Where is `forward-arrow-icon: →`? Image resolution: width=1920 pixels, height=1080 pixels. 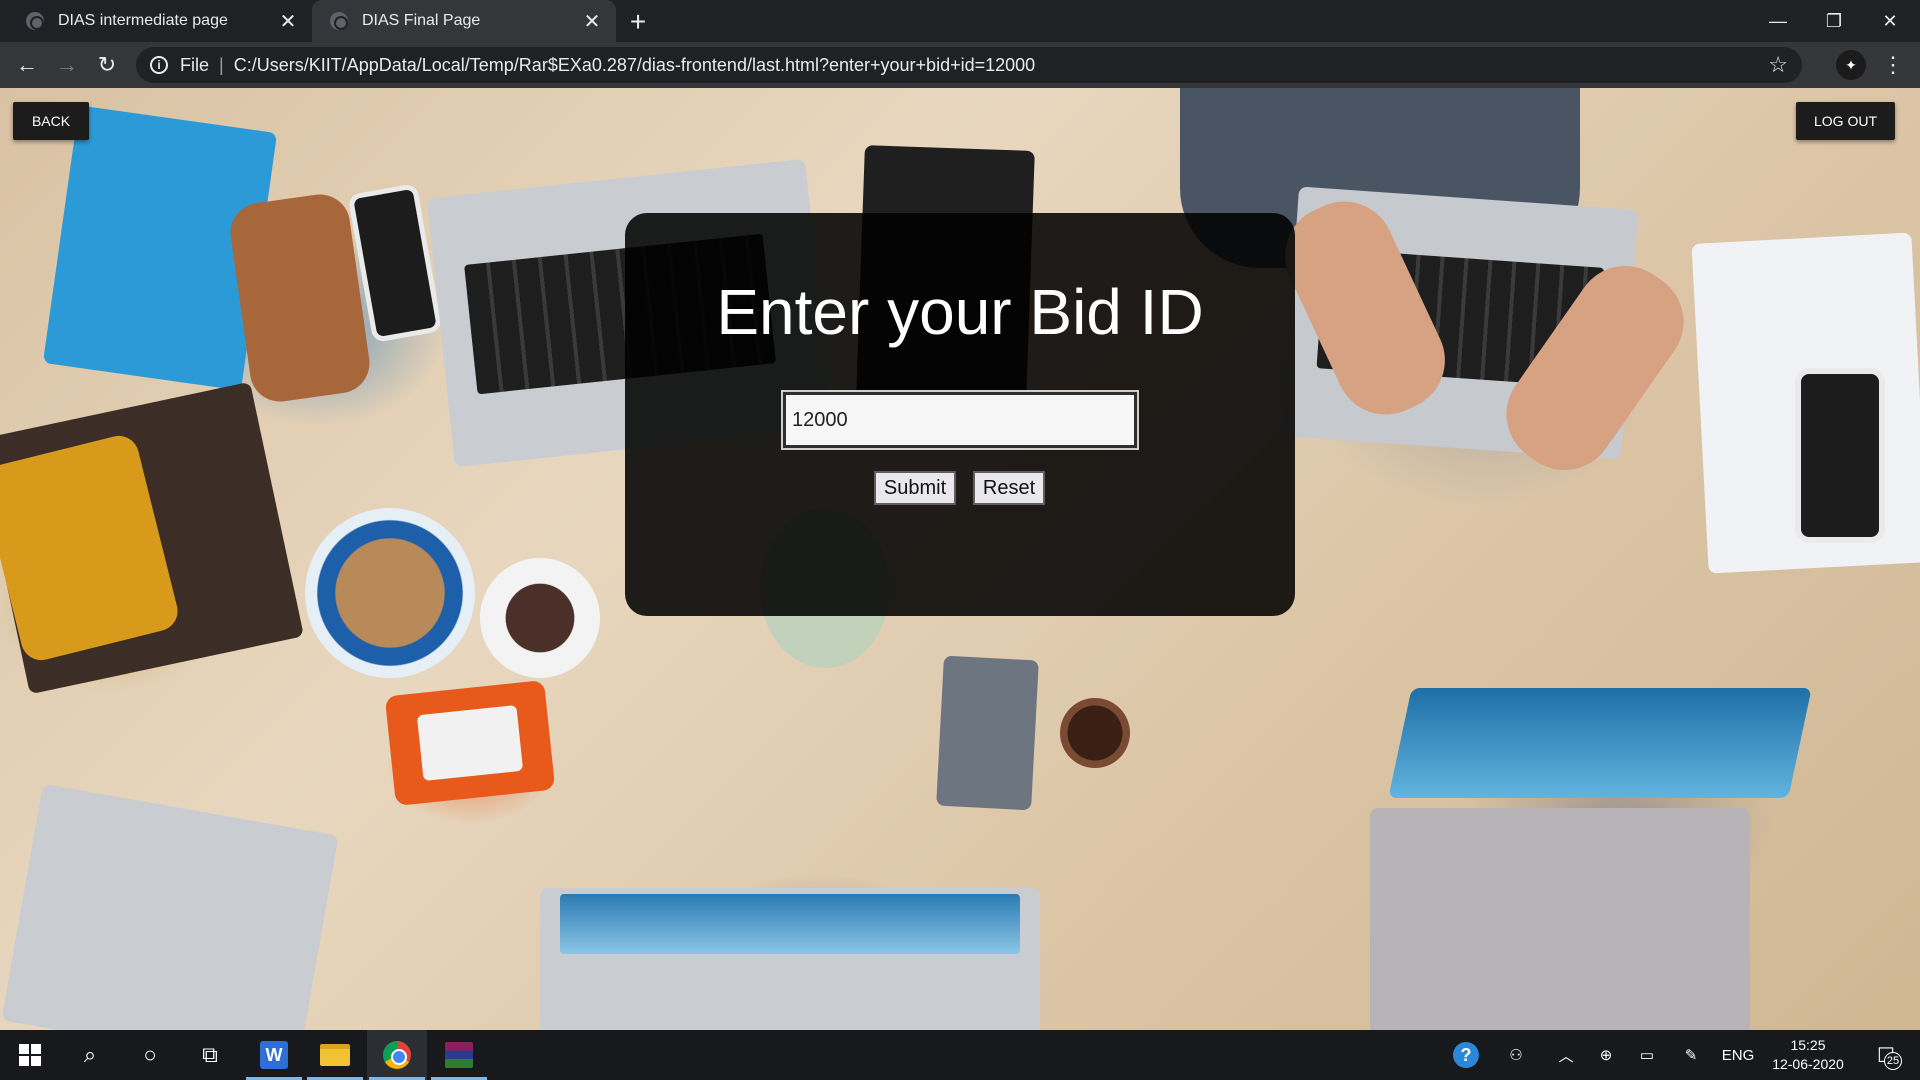
forward-arrow-icon: → is located at coordinates (67, 65).